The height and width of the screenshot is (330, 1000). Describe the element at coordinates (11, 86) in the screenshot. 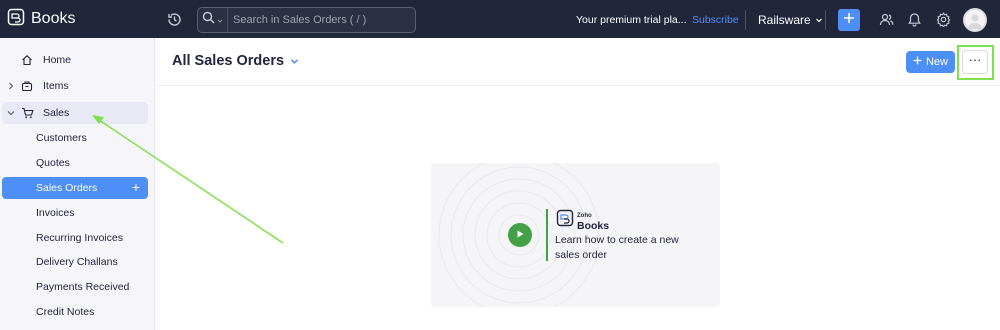

I see `chevron-right-icon` at that location.